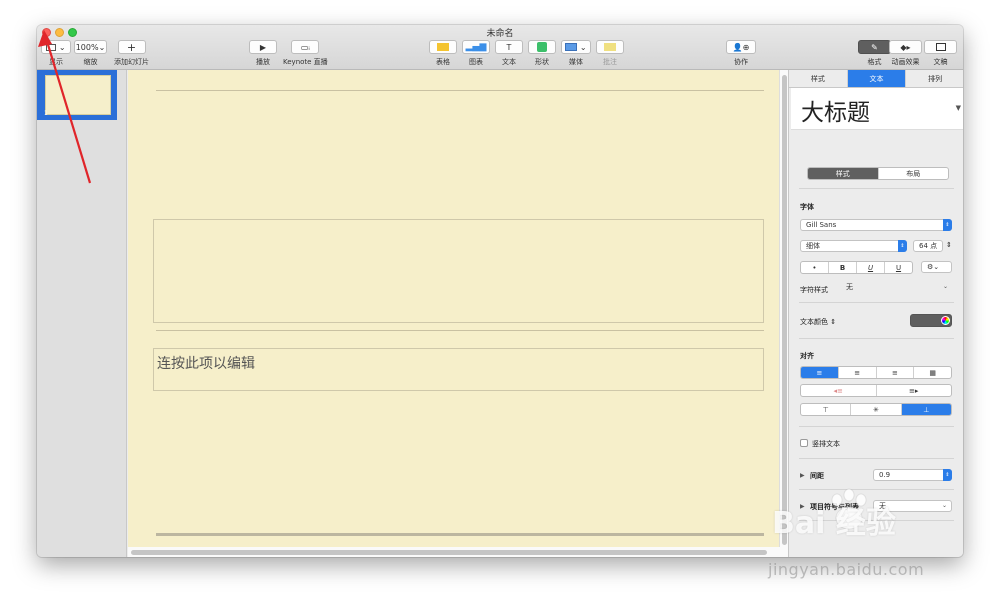  Describe the element at coordinates (90, 53) in the screenshot. I see `zoom-control: 100% ⌄ 缩放` at that location.